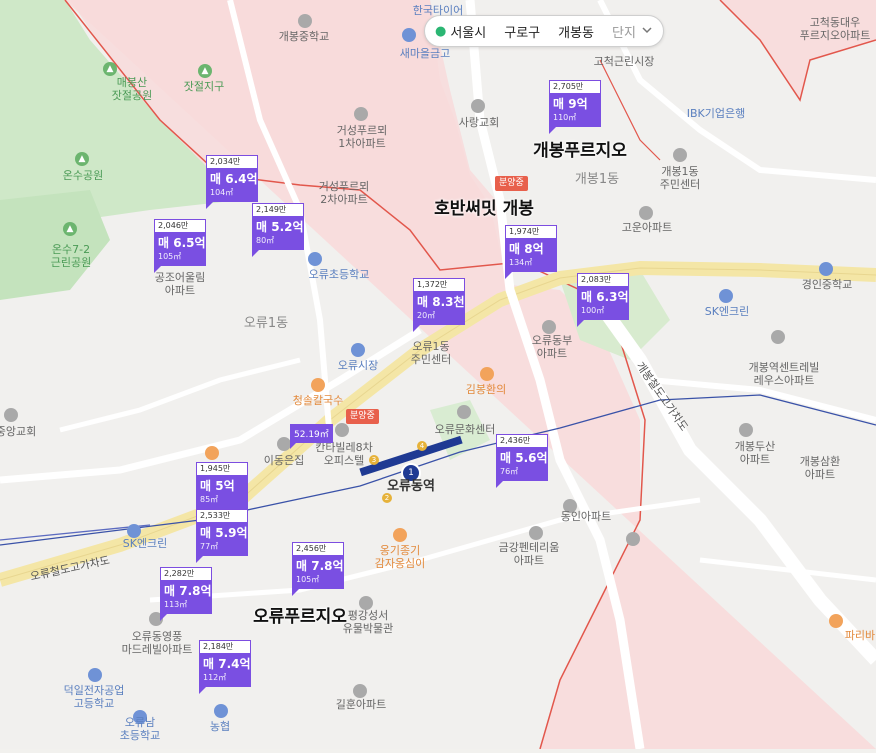 This screenshot has height=753, width=876. What do you see at coordinates (215, 677) in the screenshot?
I see `unit-size: 112㎡` at bounding box center [215, 677].